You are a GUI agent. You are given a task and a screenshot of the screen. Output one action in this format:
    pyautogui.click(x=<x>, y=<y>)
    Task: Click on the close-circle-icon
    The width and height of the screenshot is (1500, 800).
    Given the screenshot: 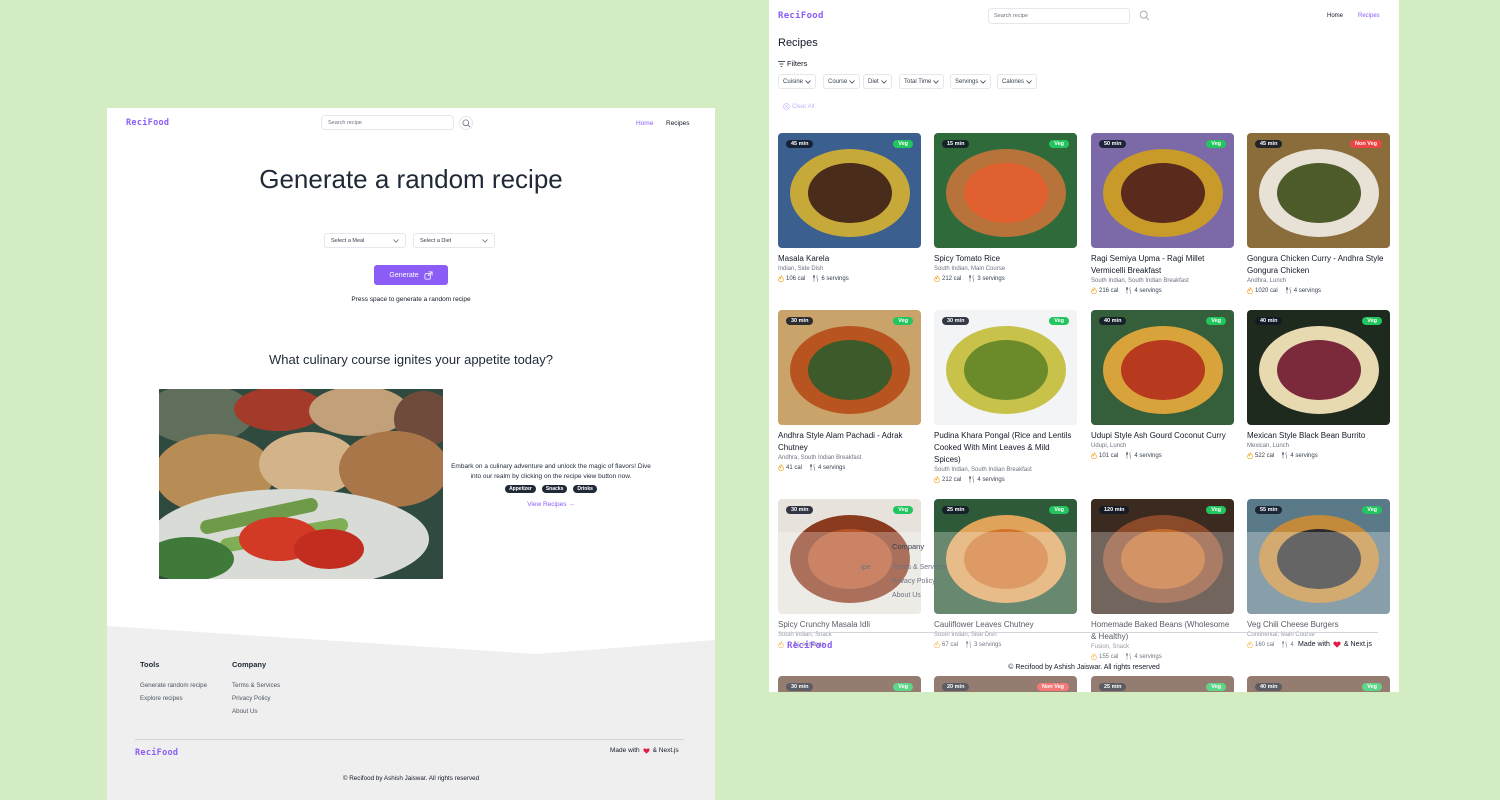 What is the action you would take?
    pyautogui.click(x=786, y=106)
    